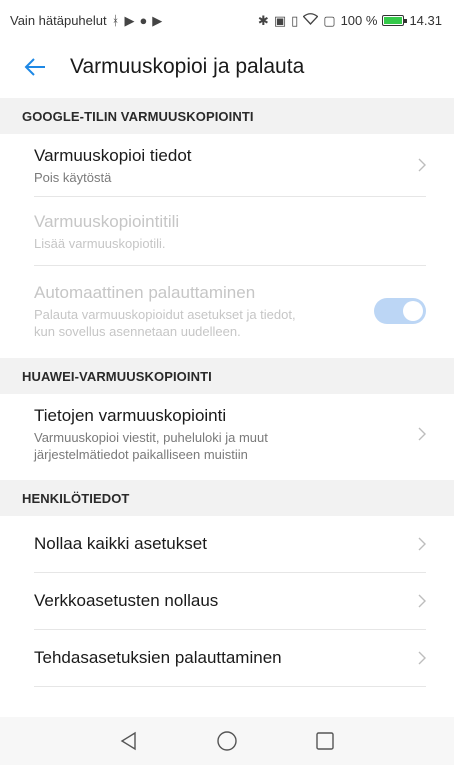 This screenshot has height=765, width=454. What do you see at coordinates (325, 741) in the screenshot?
I see `recents-square-icon` at bounding box center [325, 741].